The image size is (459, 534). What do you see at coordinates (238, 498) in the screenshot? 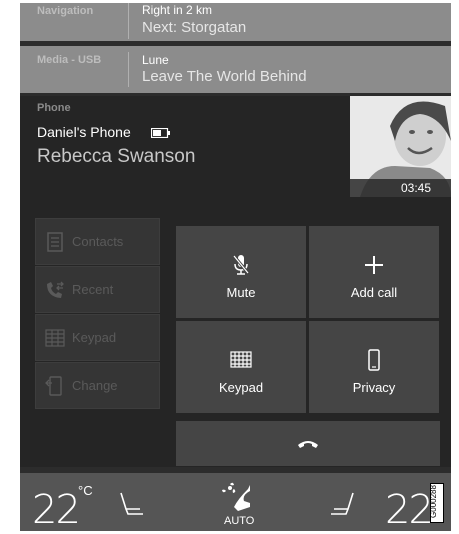
I see `fan-airflow-icon` at bounding box center [238, 498].